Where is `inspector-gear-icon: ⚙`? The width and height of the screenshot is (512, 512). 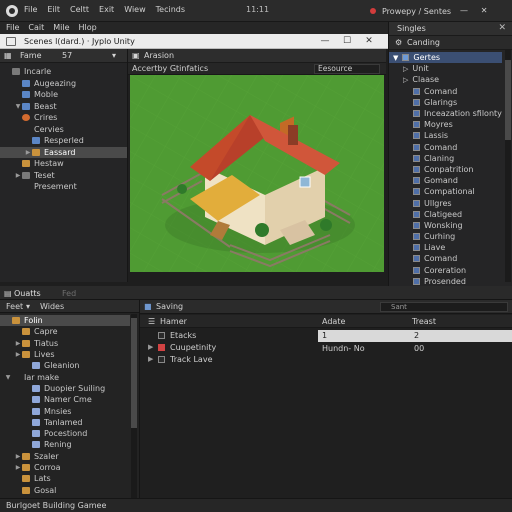 inspector-gear-icon: ⚙ is located at coordinates (398, 42).